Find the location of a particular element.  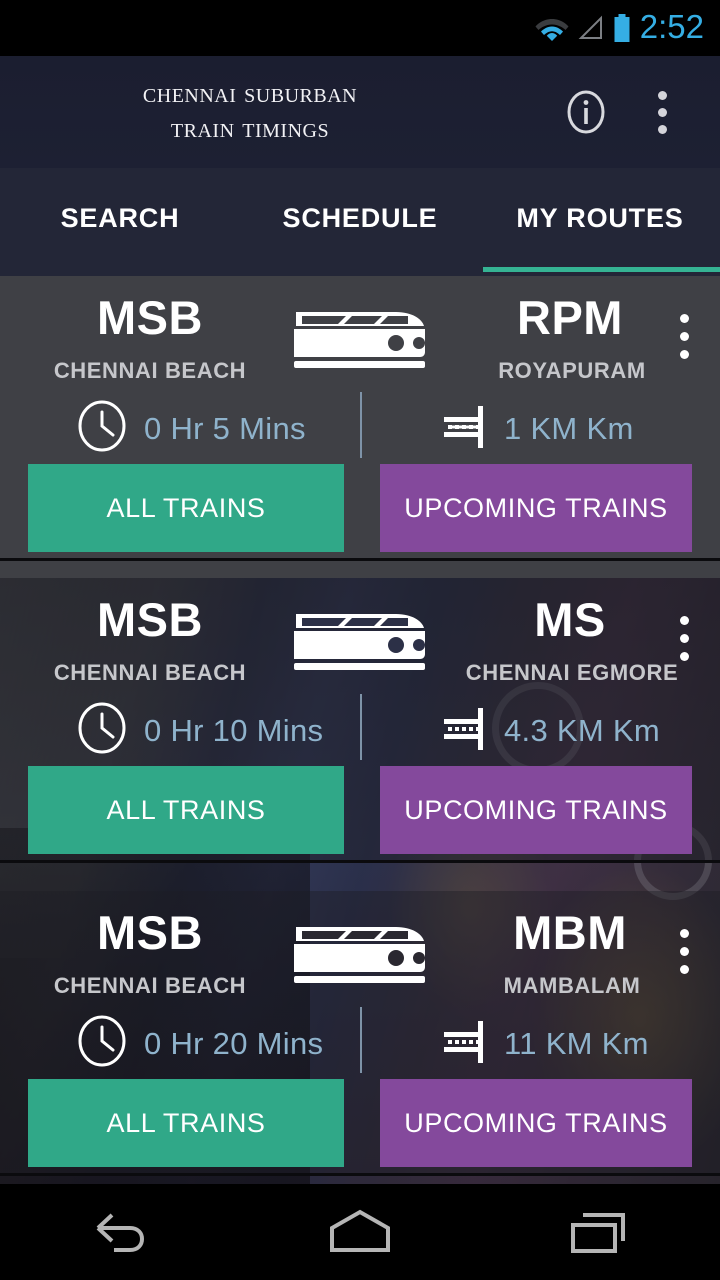

distance-metric: 1 KM Km is located at coordinates (537, 428).